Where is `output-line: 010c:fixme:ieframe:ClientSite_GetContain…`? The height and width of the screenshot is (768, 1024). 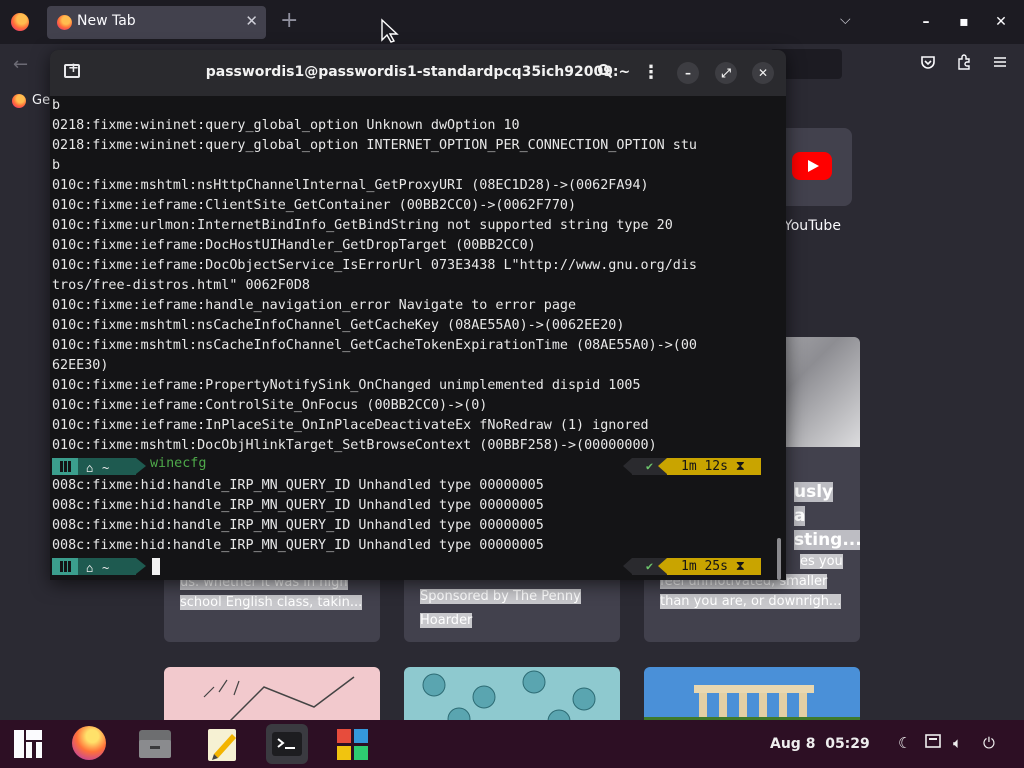 output-line: 010c:fixme:ieframe:ClientSite_GetContain… is located at coordinates (314, 205).